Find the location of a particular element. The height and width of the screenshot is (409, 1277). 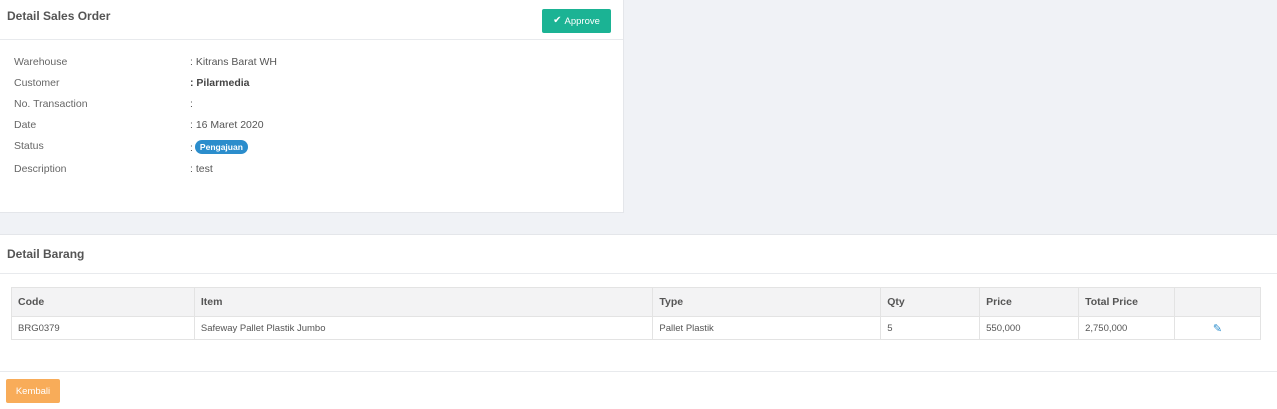

check-icon: ✔ is located at coordinates (557, 20).